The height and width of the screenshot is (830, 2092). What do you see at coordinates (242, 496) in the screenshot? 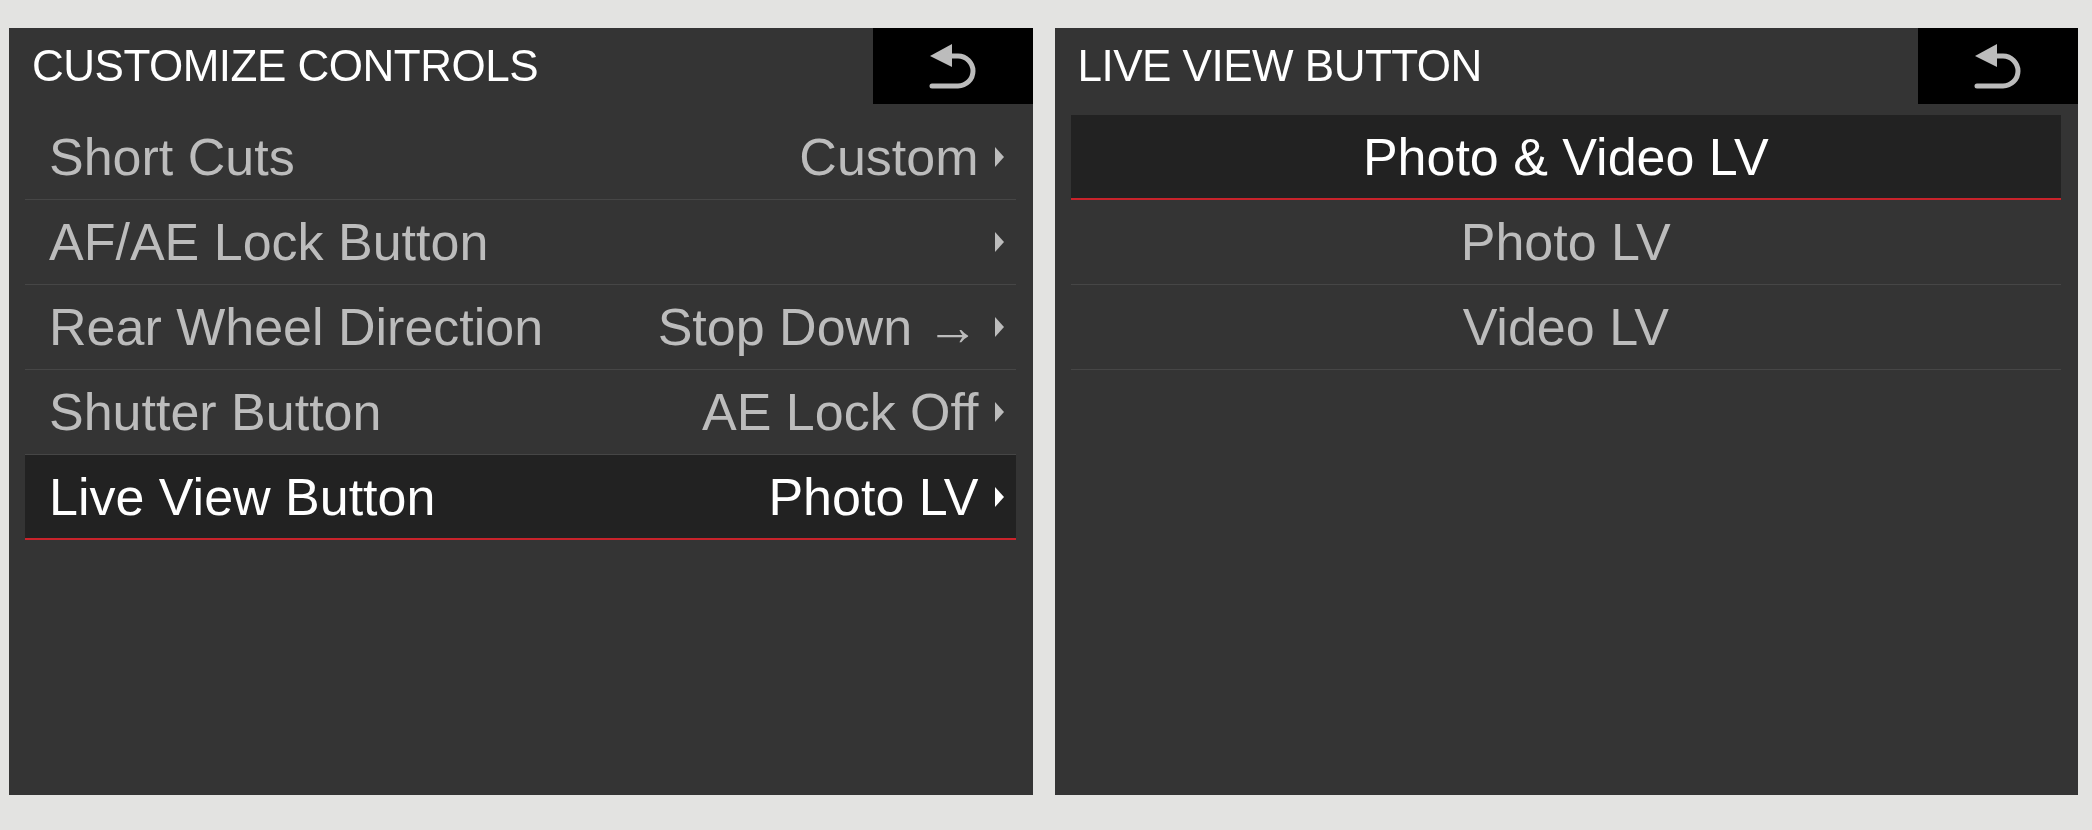
I see `menu-item-label: Live View Button` at bounding box center [242, 496].